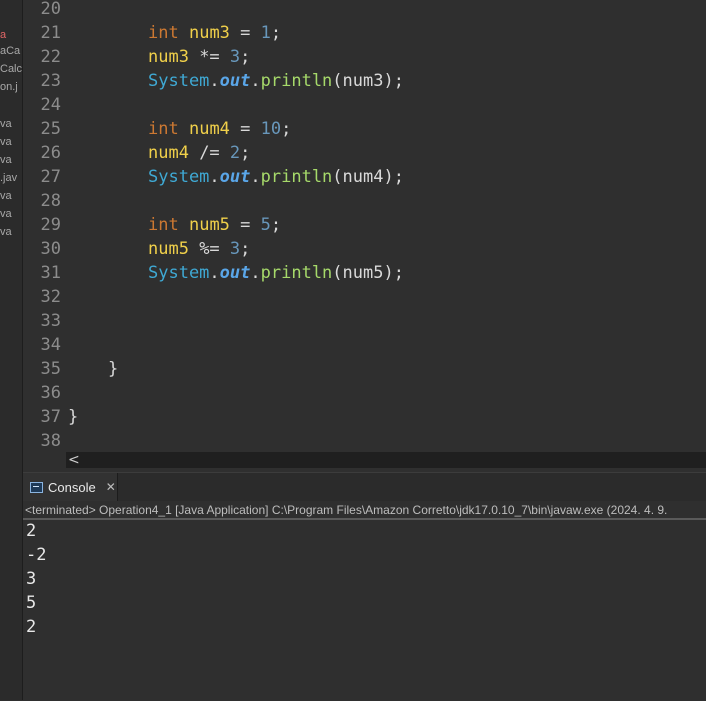  I want to click on code-line: System.out.println(num5);, so click(276, 273).